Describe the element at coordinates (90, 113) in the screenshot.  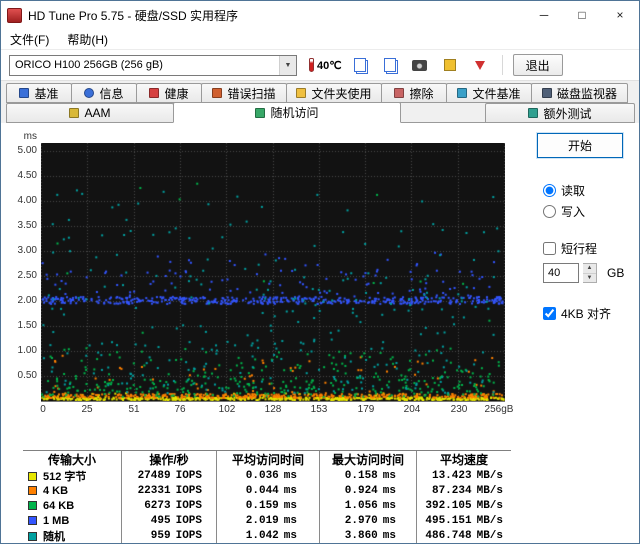
I see `tab-aam: AAM` at that location.